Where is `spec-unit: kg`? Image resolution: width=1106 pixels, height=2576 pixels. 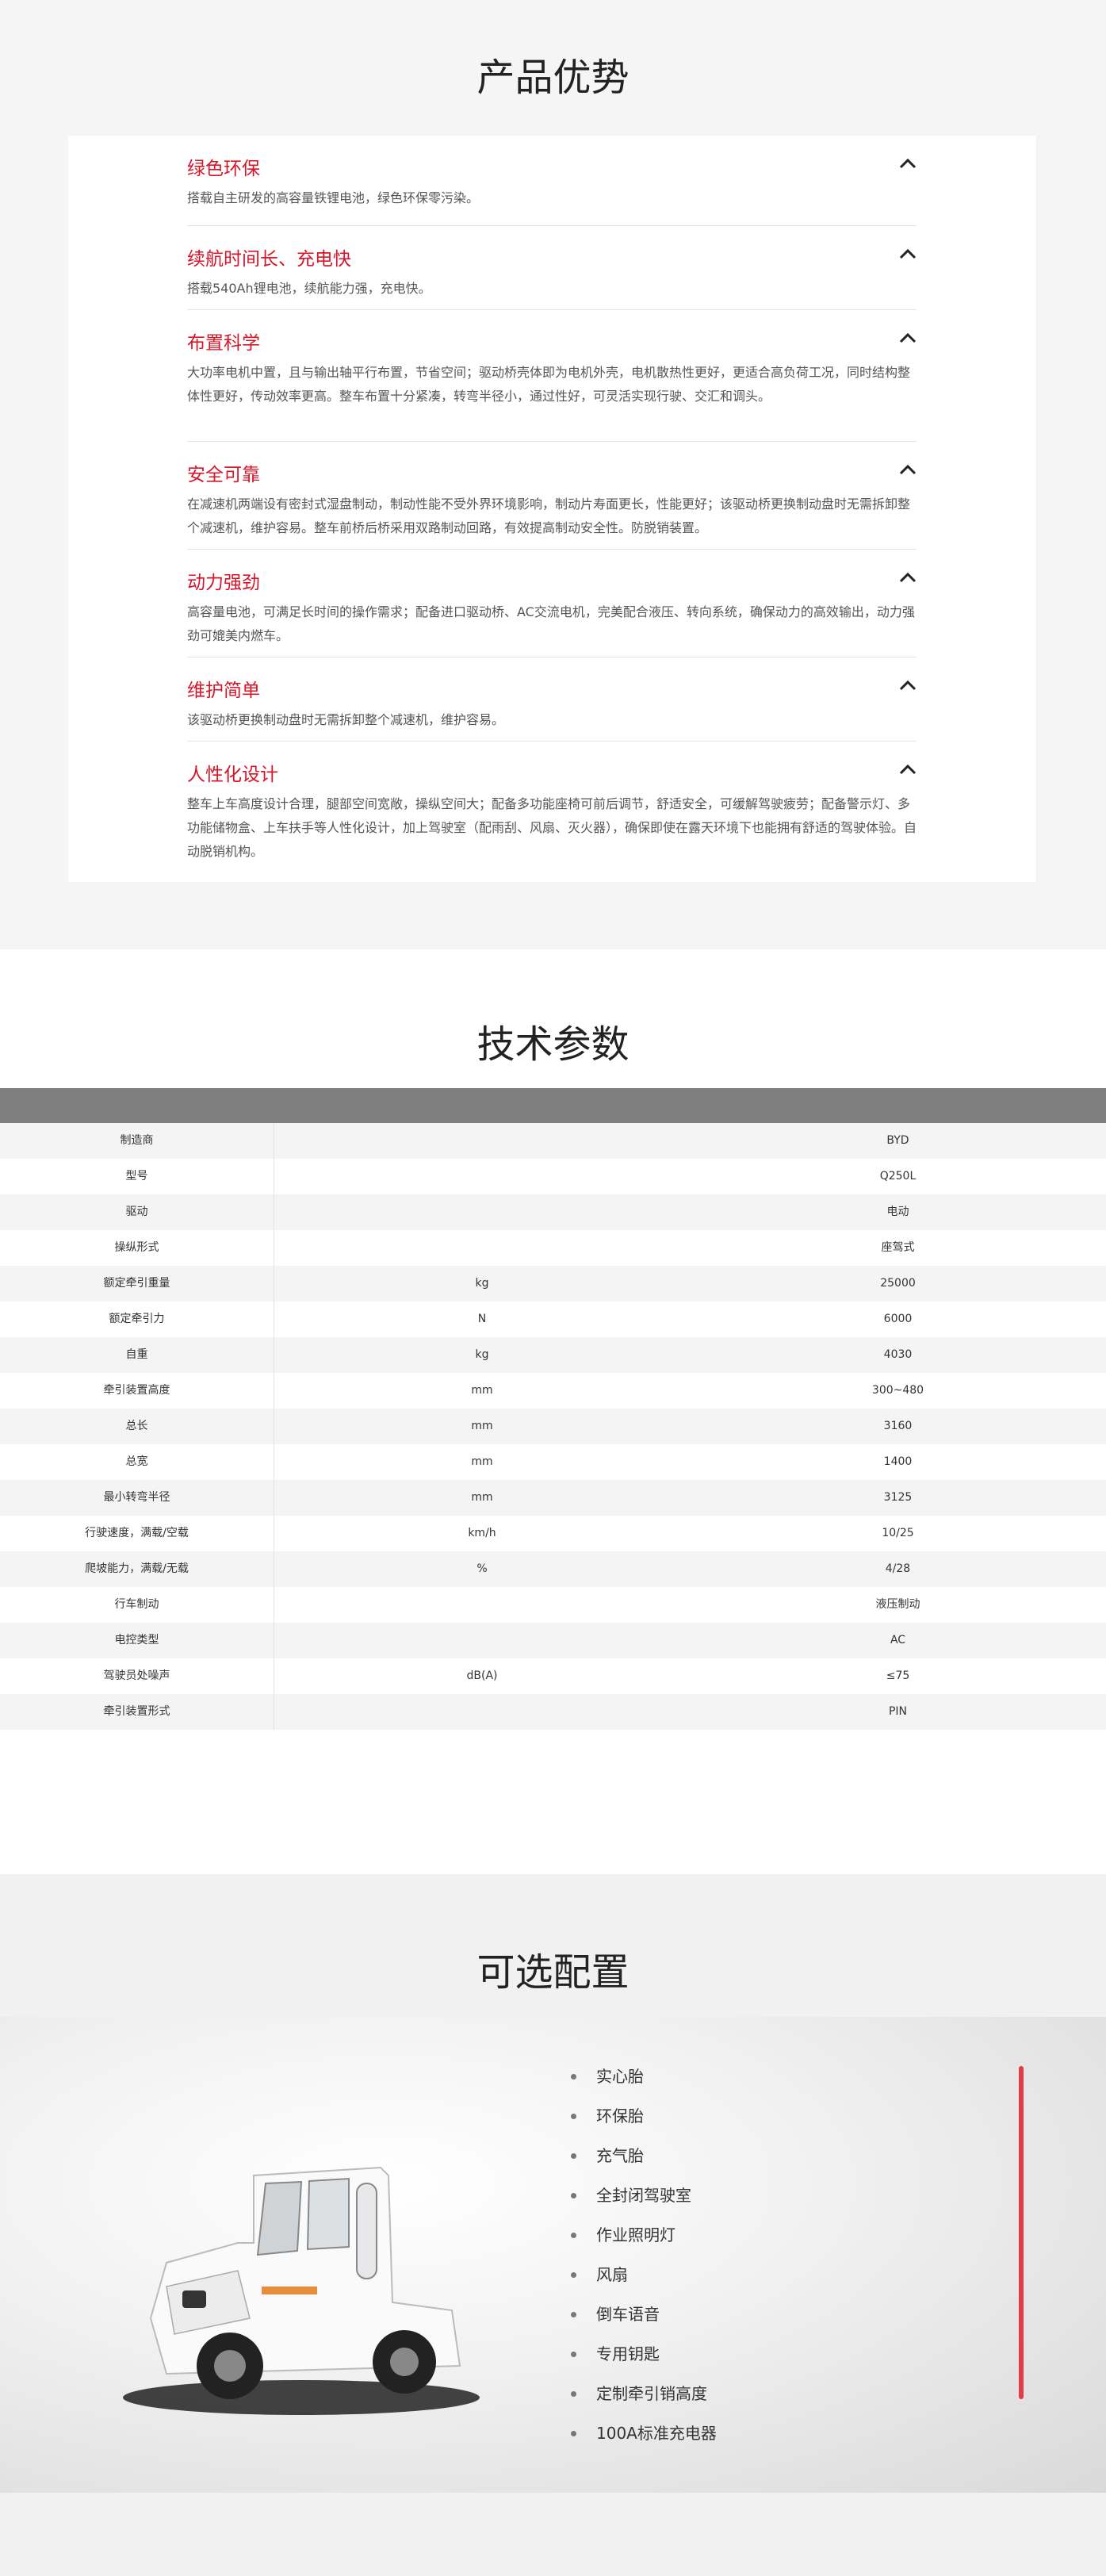
spec-unit: kg is located at coordinates (482, 1283).